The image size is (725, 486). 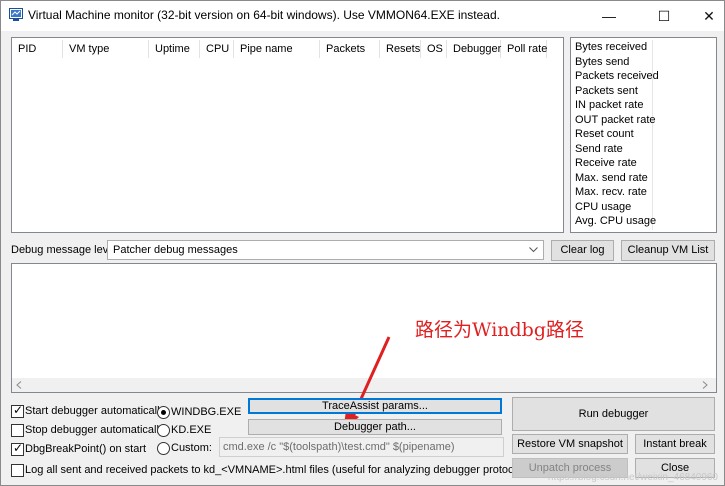 I want to click on stat-cpu-usage: CPU usage, so click(x=603, y=206).